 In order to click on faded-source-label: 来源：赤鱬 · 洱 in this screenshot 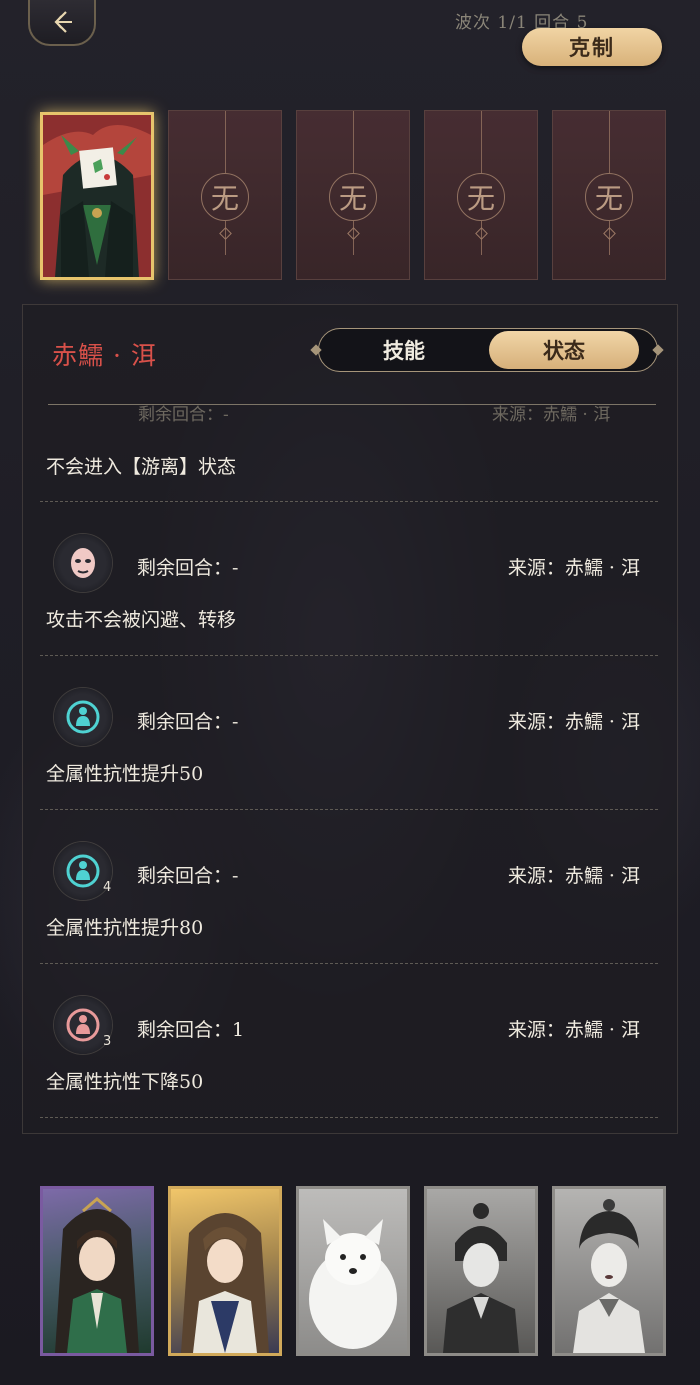, I will do `click(551, 415)`.